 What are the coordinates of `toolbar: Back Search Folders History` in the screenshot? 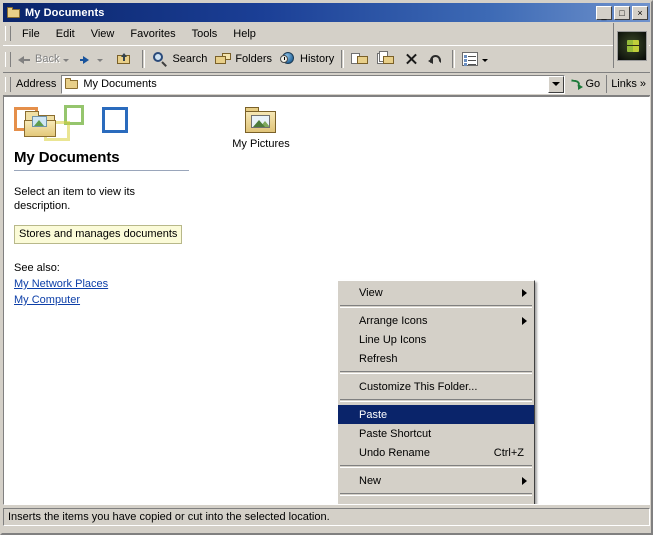 It's located at (326, 48).